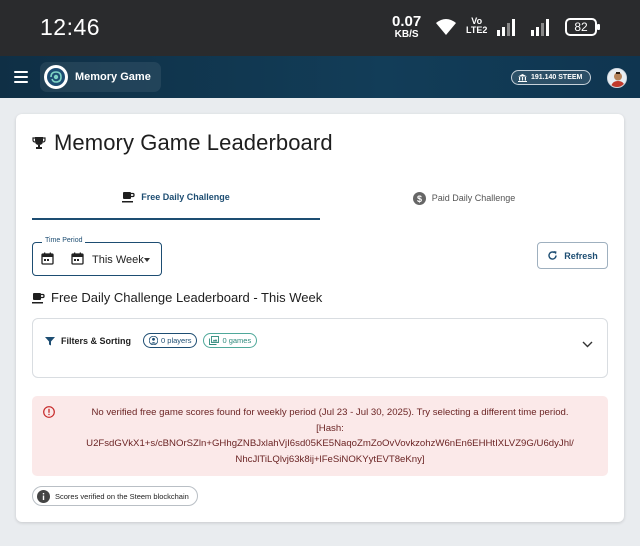 Image resolution: width=640 pixels, height=546 pixels. I want to click on tab-paid-label: Paid Daily Challenge, so click(473, 198).